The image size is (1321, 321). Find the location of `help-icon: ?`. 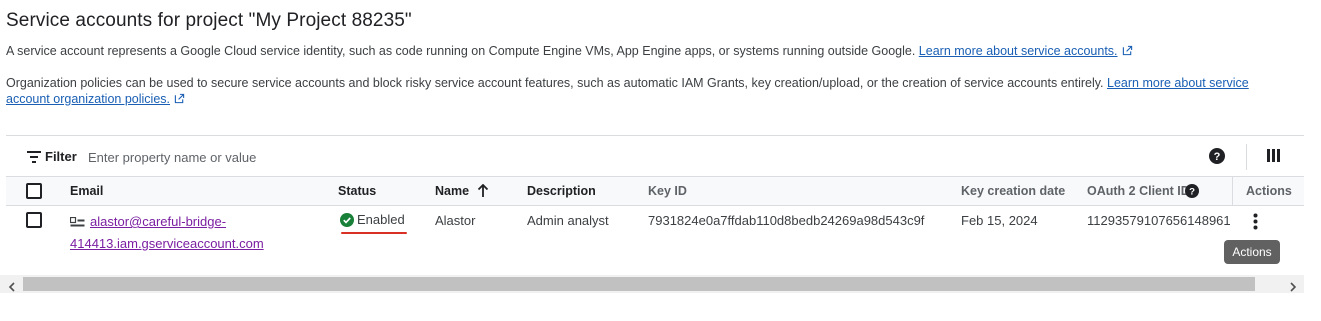

help-icon: ? is located at coordinates (1218, 157).